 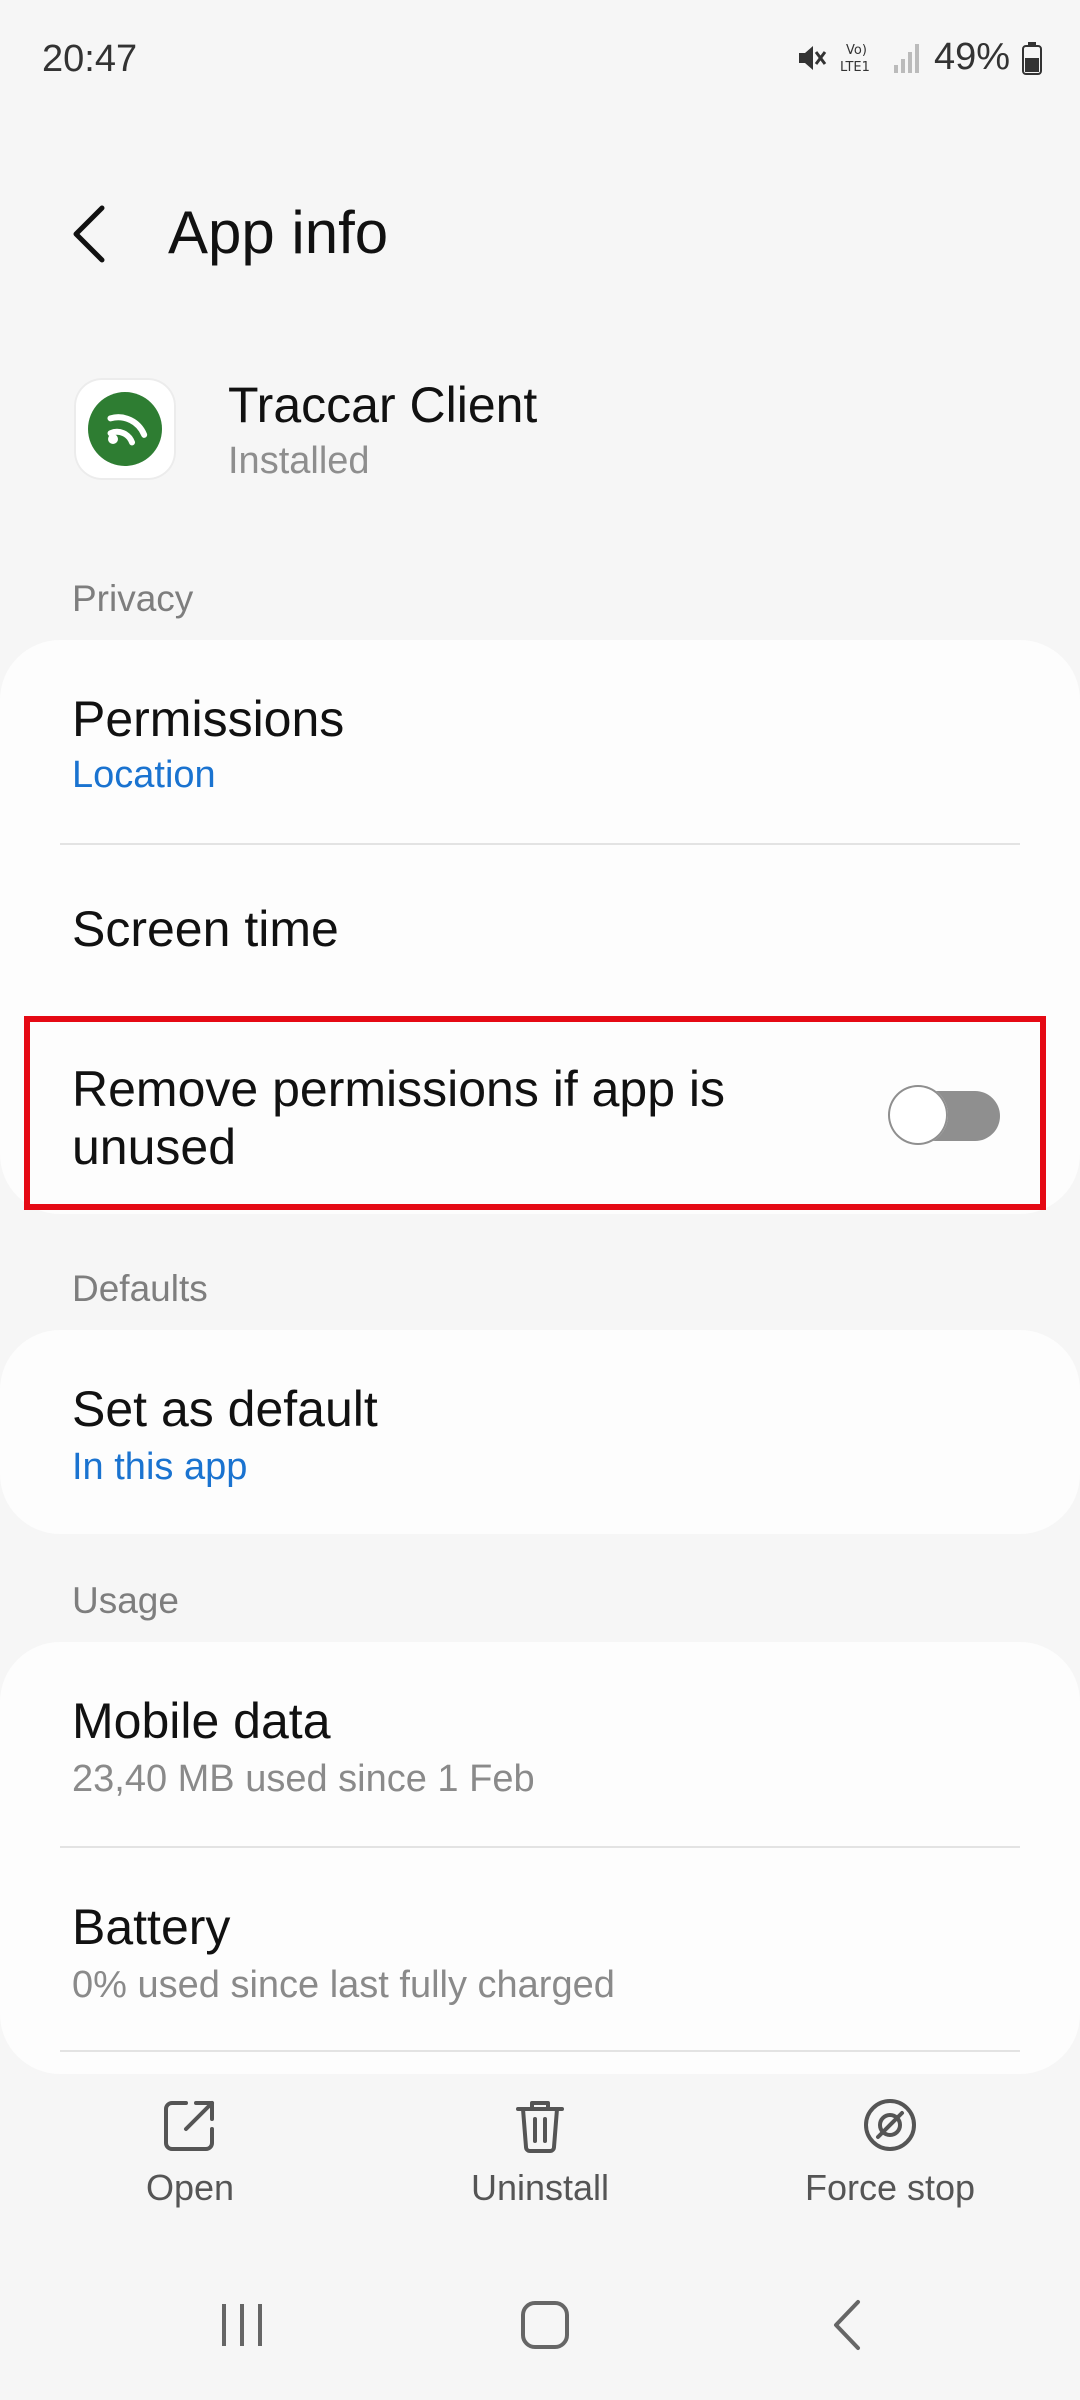 What do you see at coordinates (890, 2125) in the screenshot?
I see `force-stop-icon` at bounding box center [890, 2125].